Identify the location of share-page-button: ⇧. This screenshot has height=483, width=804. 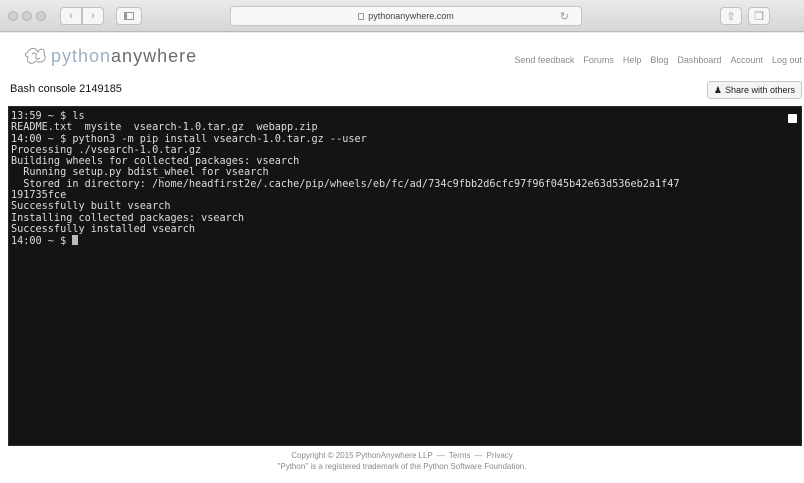
(731, 16).